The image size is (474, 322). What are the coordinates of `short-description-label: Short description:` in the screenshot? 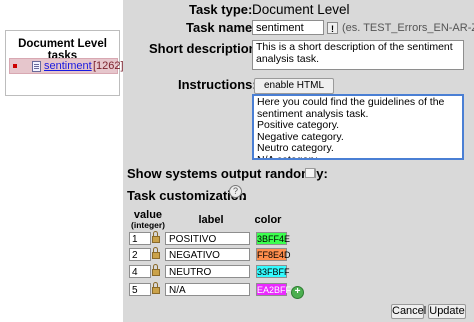 It's located at (205, 48).